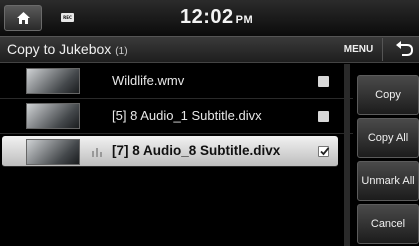 The width and height of the screenshot is (419, 246). I want to click on copy-all-button: Copy All, so click(388, 138).